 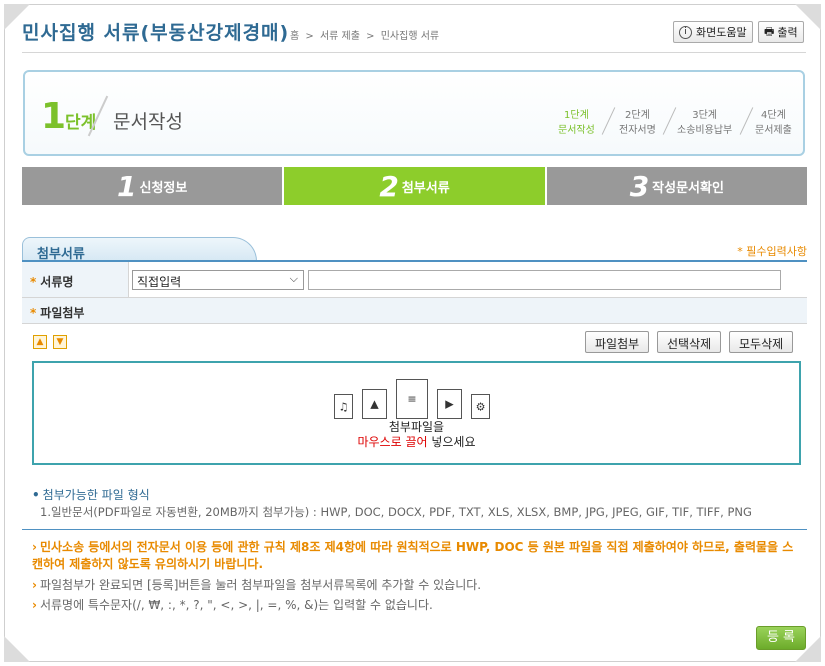 I want to click on video-file-icon: ▶, so click(x=449, y=404).